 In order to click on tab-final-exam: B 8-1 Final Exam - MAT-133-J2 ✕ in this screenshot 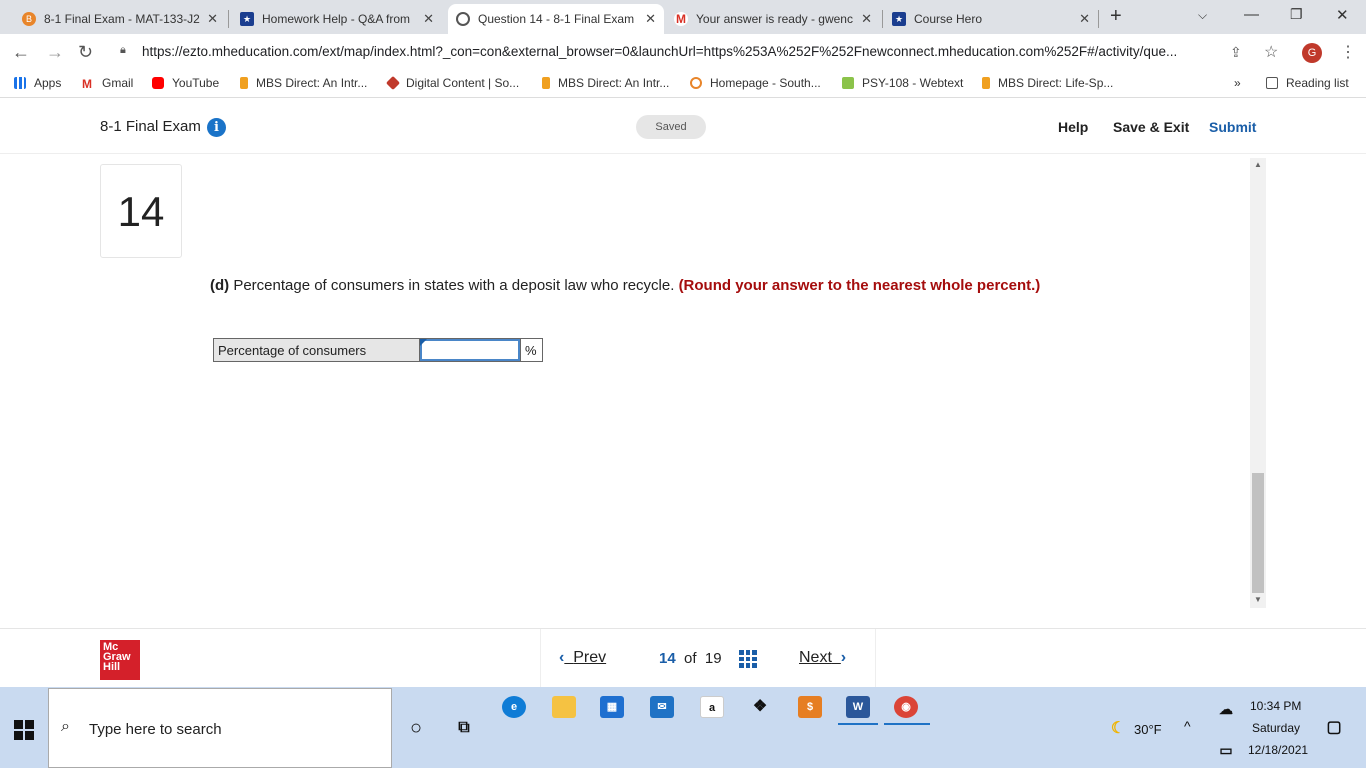, I will do `click(120, 19)`.